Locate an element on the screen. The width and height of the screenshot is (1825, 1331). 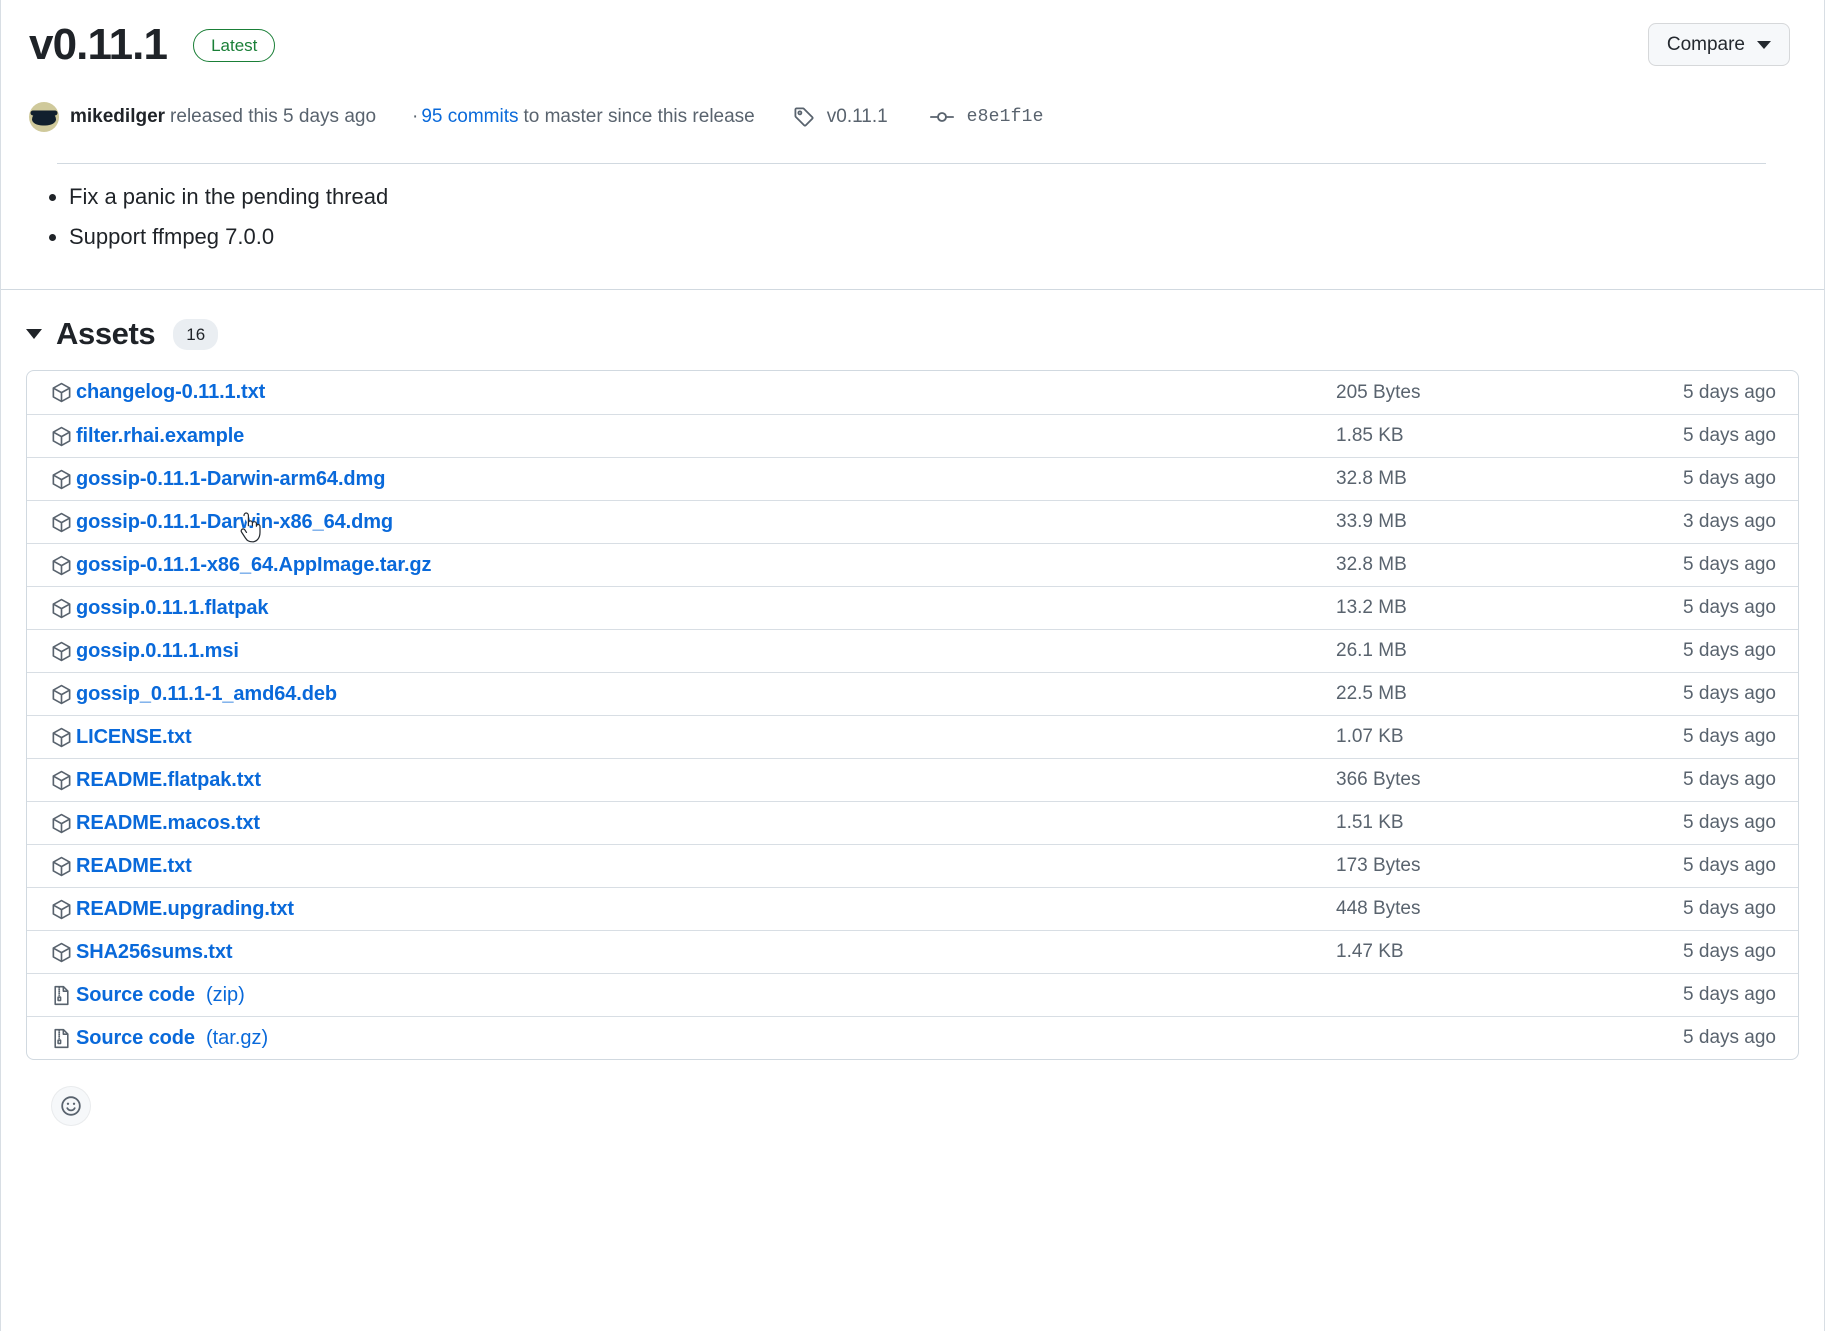
asset-name-cell: changelog-0.11.1.txt is located at coordinates (693, 392).